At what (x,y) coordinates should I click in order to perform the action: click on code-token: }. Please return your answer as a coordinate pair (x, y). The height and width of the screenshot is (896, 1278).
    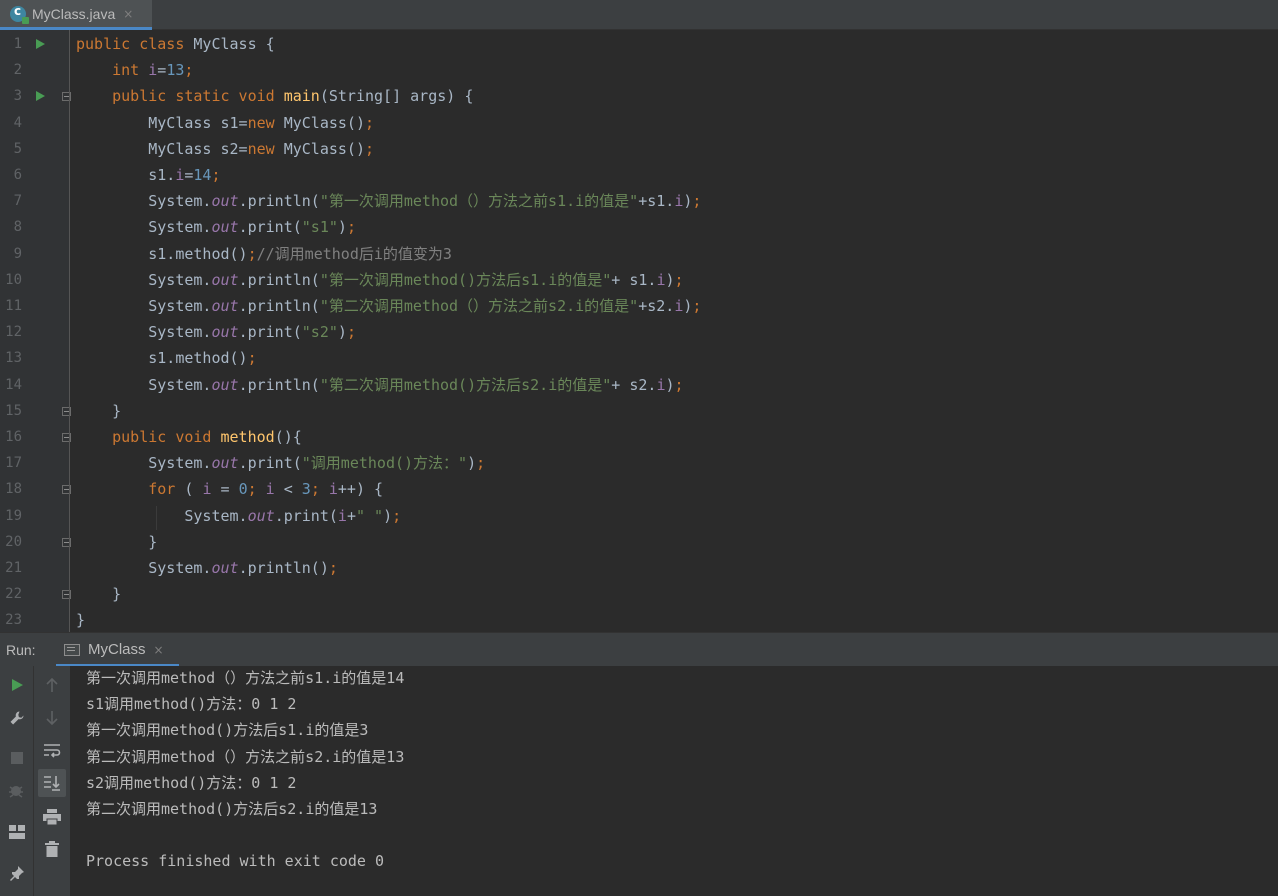
    Looking at the image, I should click on (99, 410).